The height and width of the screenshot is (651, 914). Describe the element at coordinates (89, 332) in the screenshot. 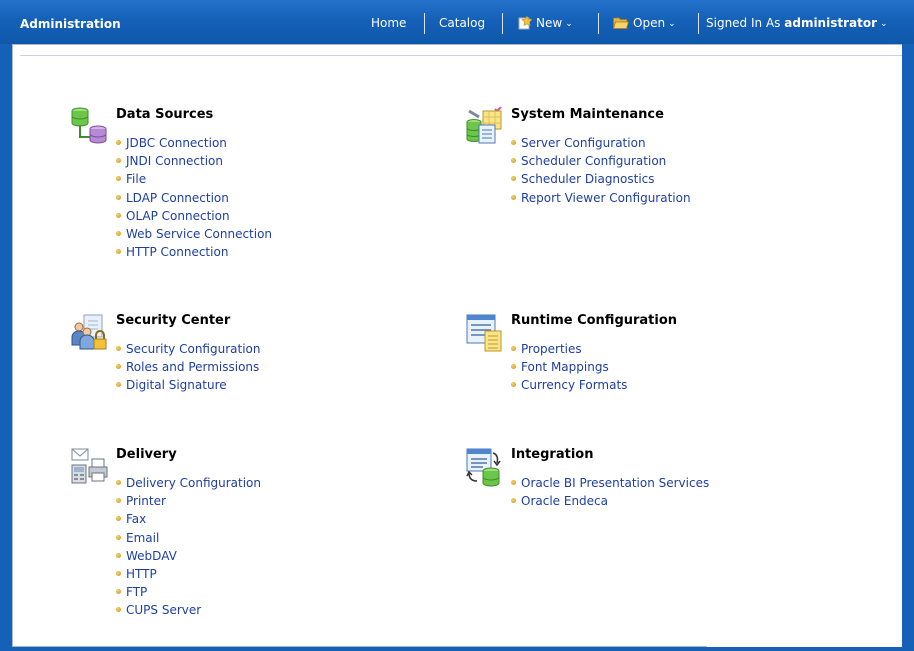

I see `users-lock-icon` at that location.